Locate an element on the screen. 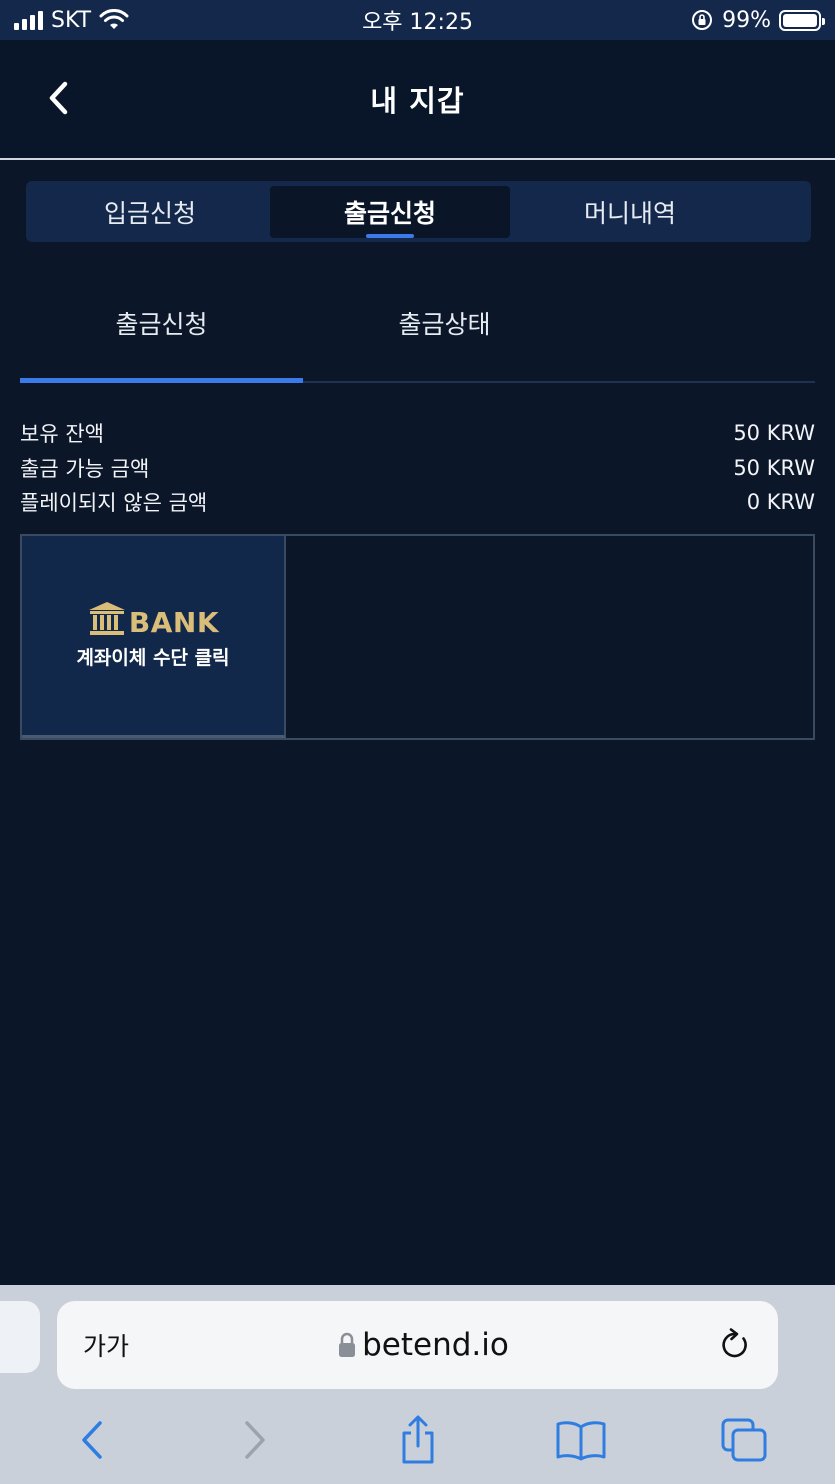 This screenshot has width=835, height=1484. address-bar: 가가 betend.io is located at coordinates (417, 1345).